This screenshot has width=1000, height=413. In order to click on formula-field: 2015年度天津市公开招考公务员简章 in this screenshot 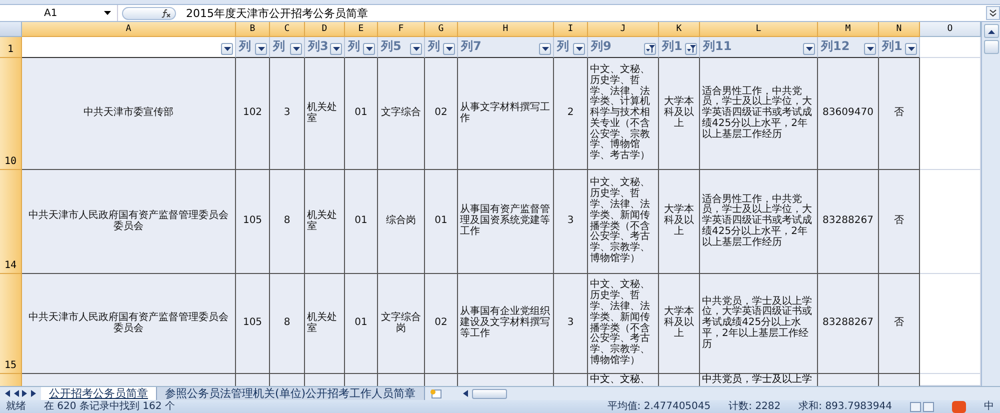, I will do `click(581, 13)`.